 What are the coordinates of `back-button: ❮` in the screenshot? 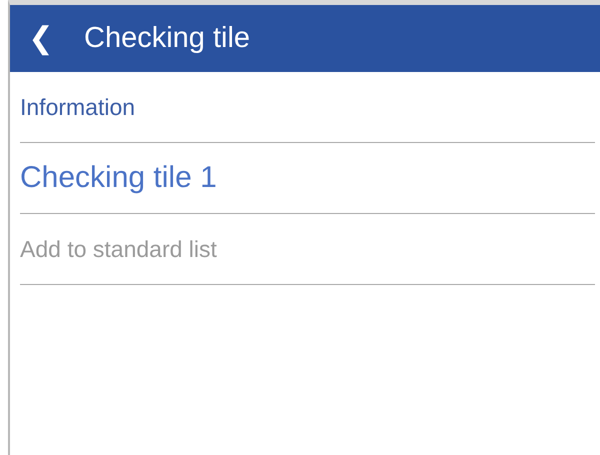 It's located at (41, 38).